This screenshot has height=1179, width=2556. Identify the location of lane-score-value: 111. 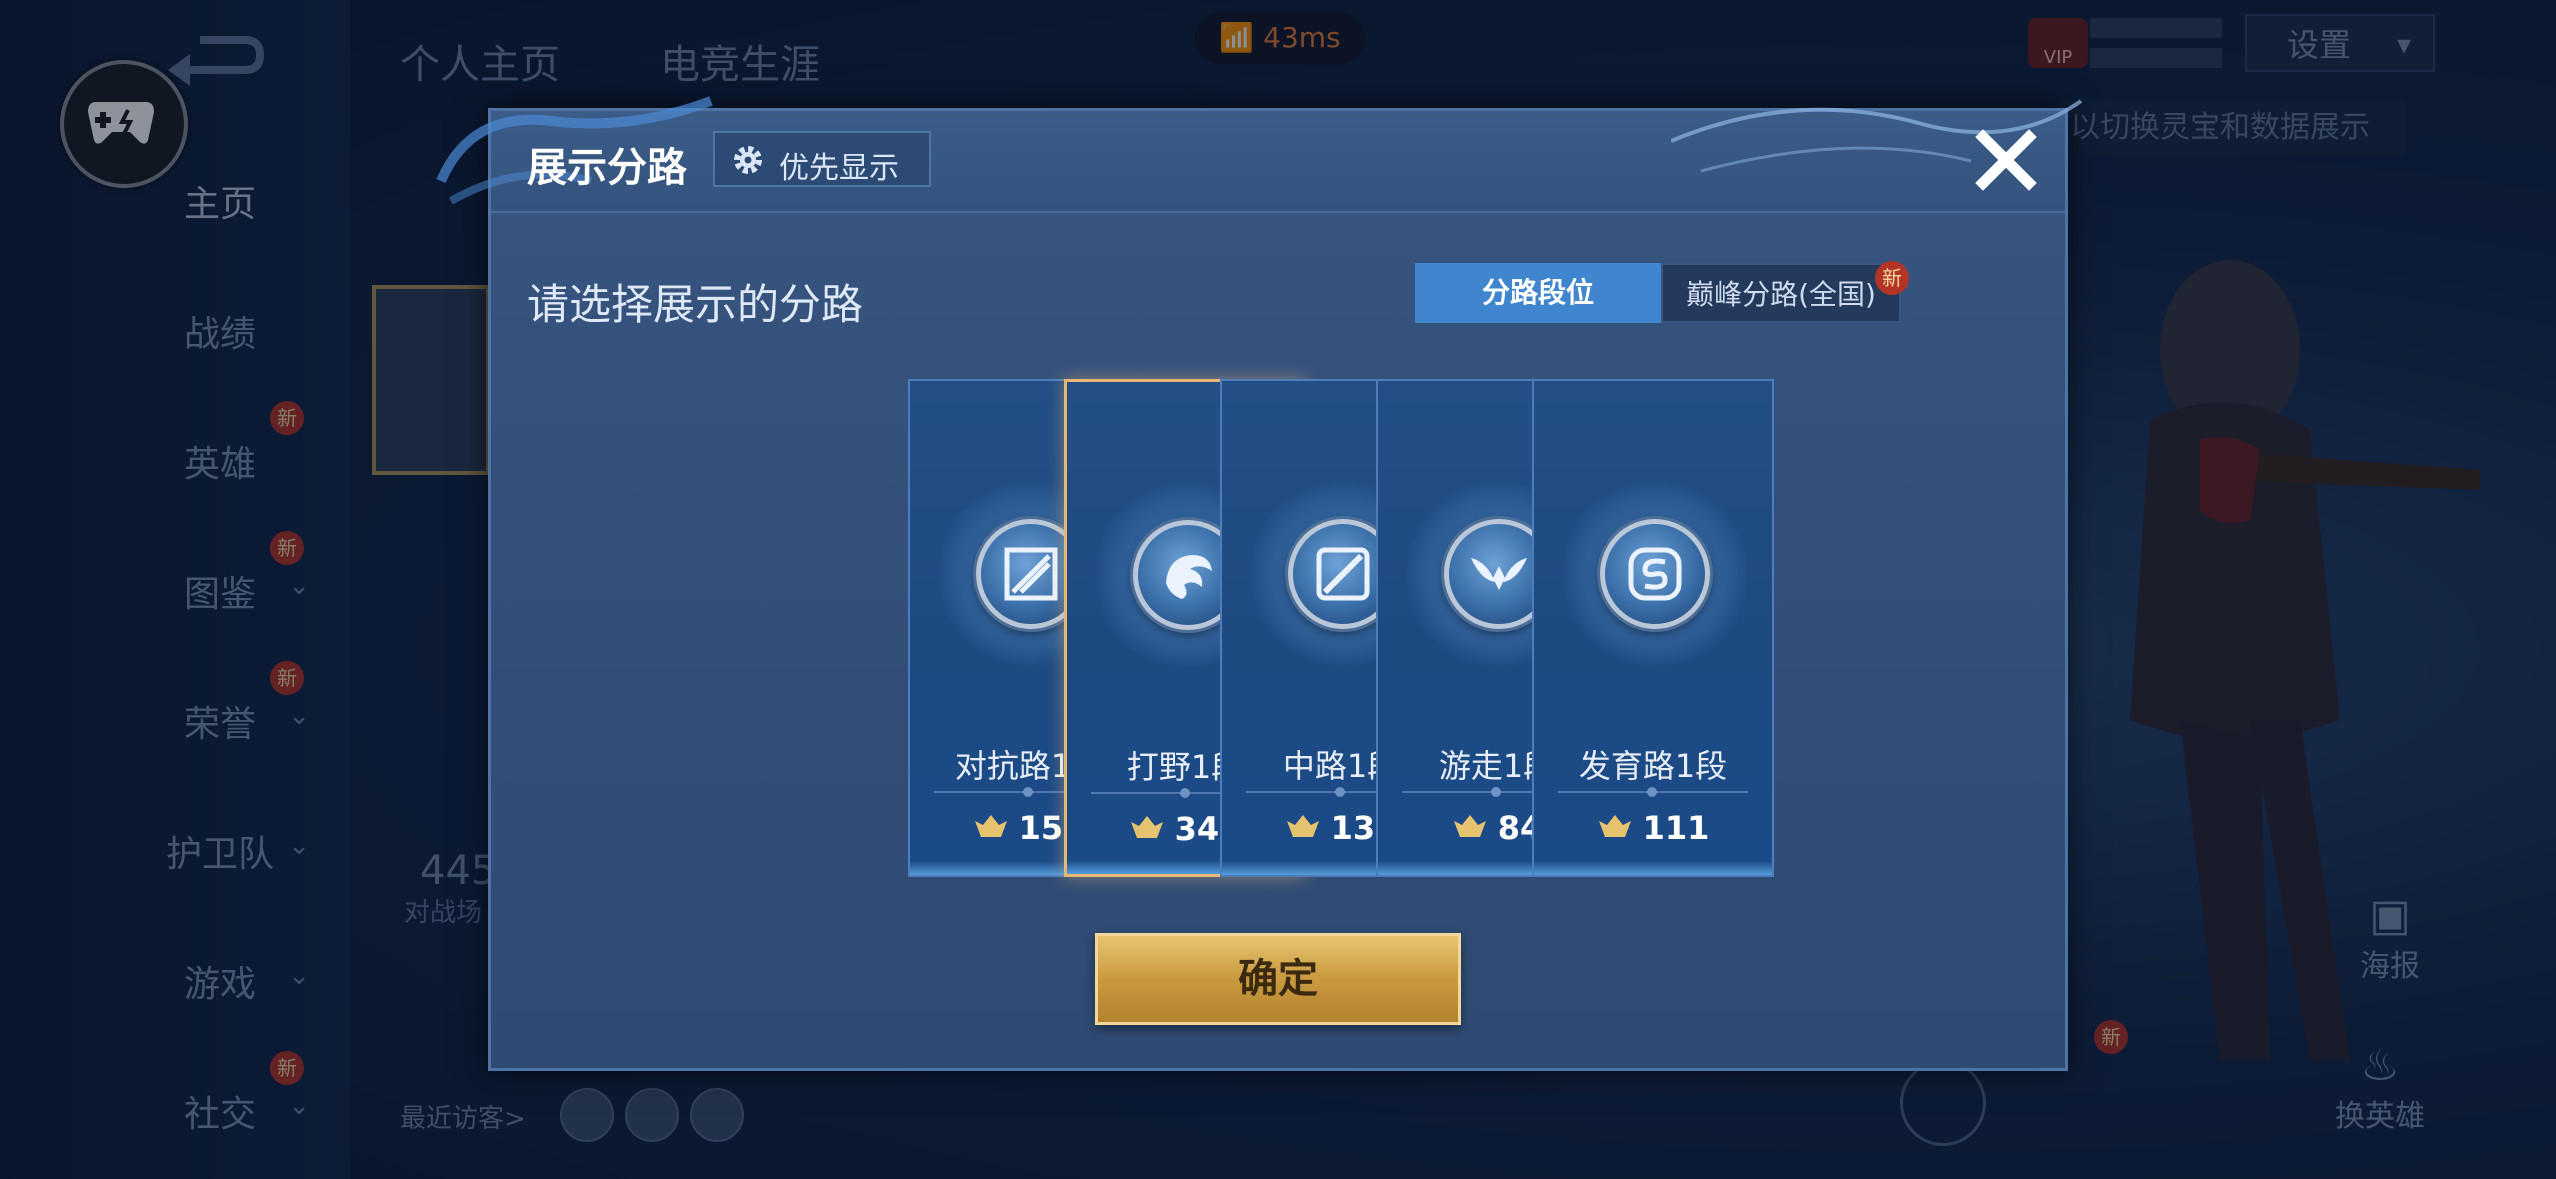
(1676, 828).